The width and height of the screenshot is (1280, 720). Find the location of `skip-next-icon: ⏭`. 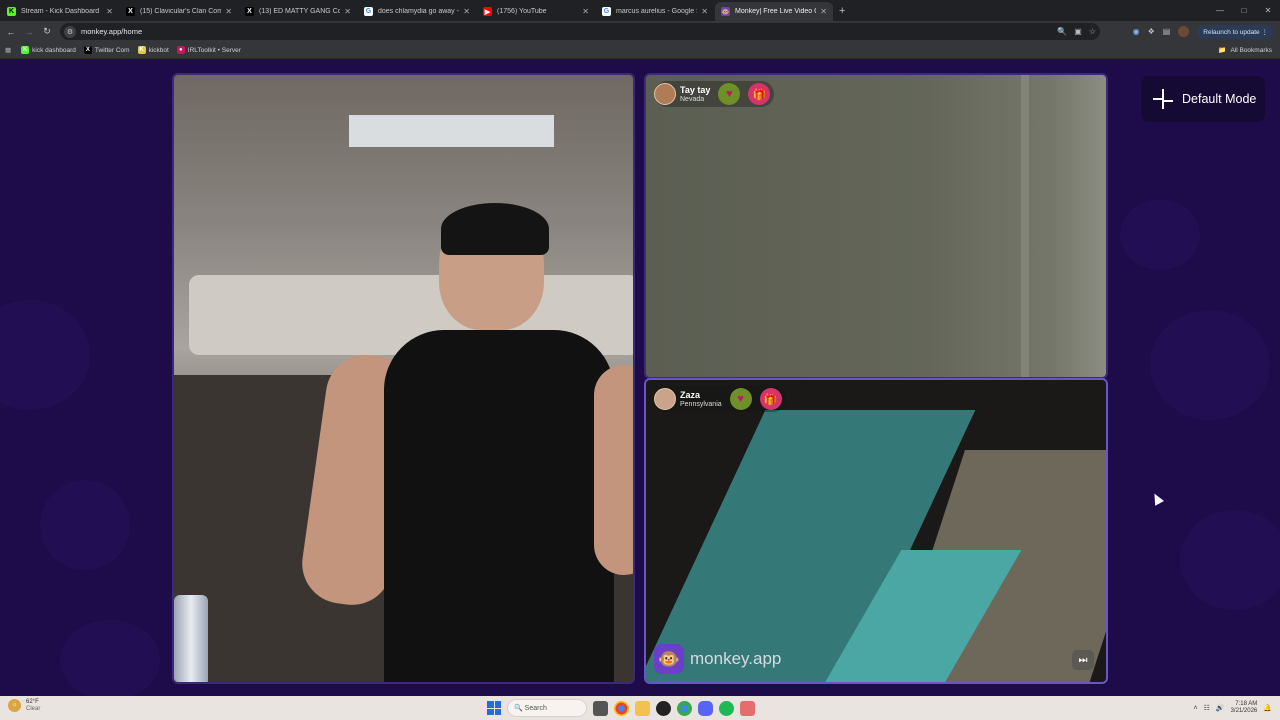

skip-next-icon: ⏭ is located at coordinates (1083, 660).